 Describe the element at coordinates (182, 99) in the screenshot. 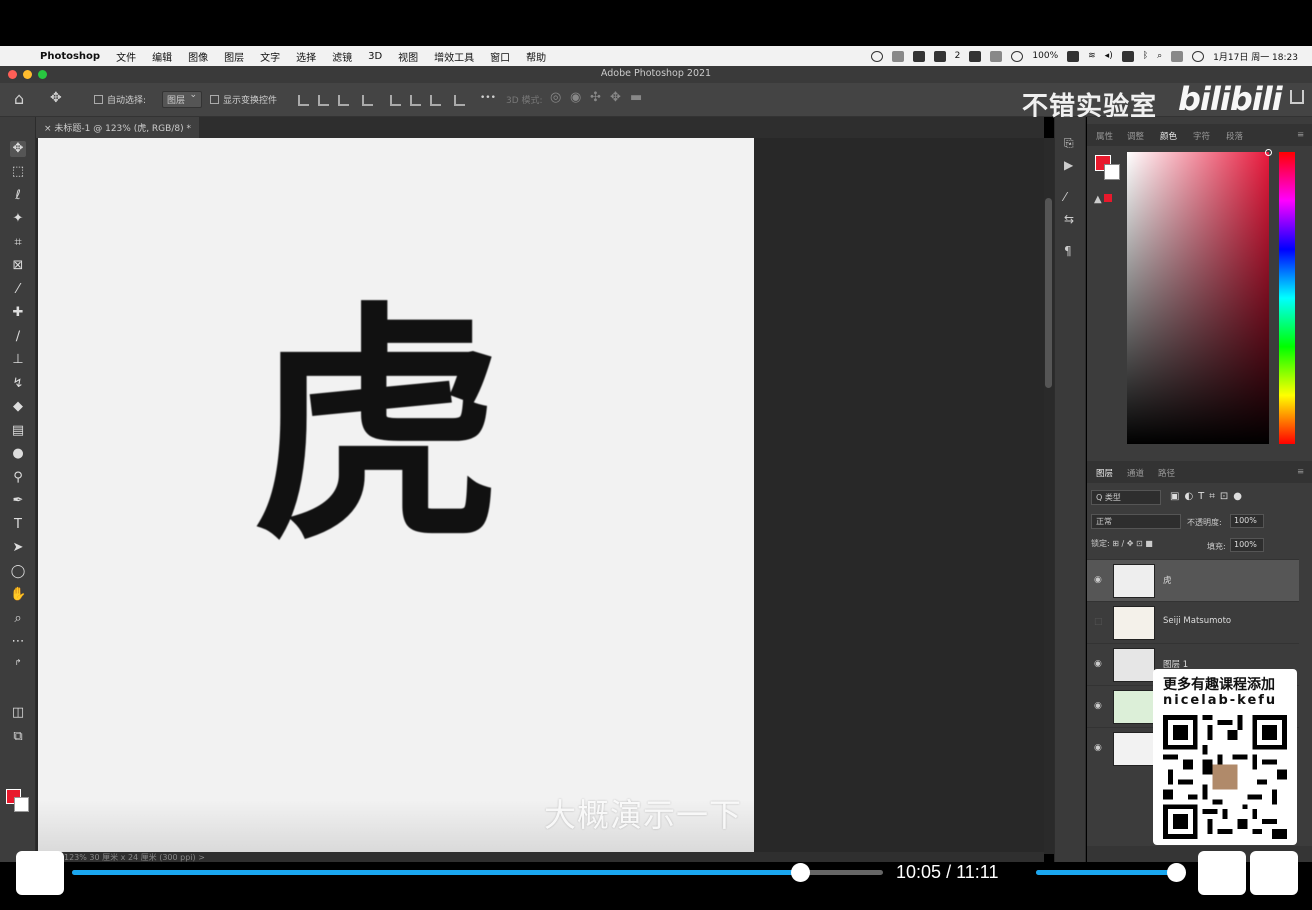

I see `layer-select-dropdown: 图层` at that location.